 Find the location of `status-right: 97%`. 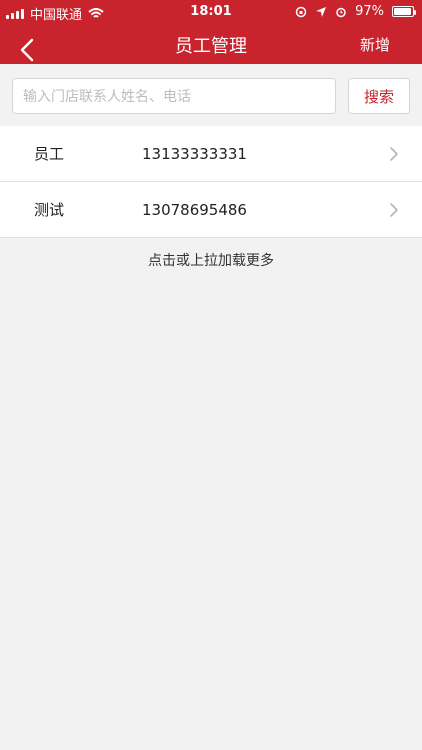

status-right: 97% is located at coordinates (355, 11).